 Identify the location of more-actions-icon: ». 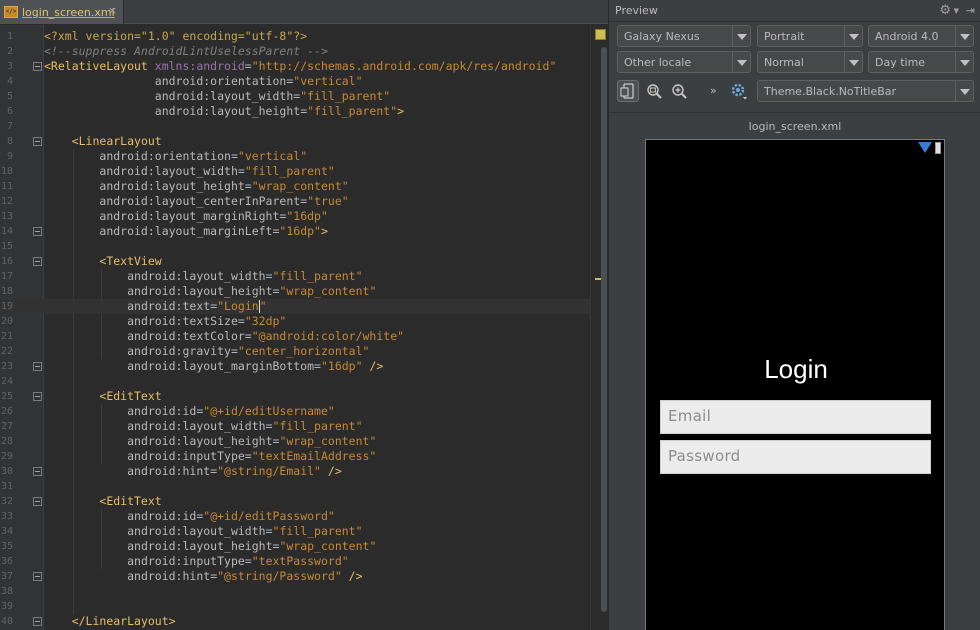
(713, 90).